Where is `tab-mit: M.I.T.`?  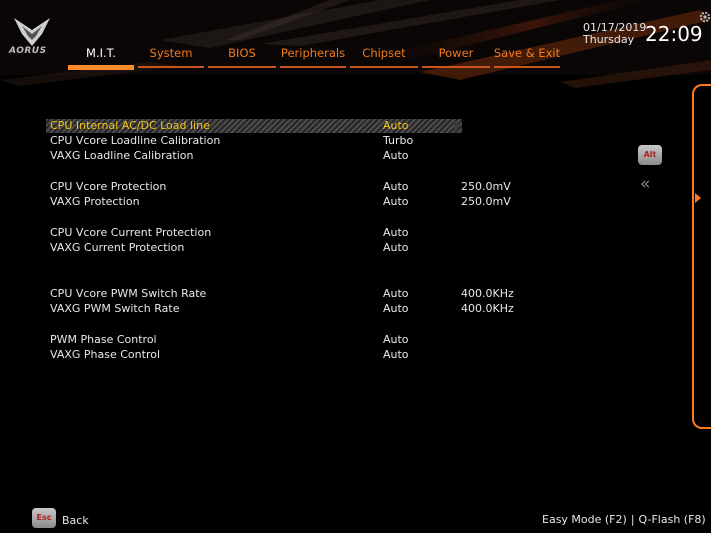 tab-mit: M.I.T. is located at coordinates (101, 57).